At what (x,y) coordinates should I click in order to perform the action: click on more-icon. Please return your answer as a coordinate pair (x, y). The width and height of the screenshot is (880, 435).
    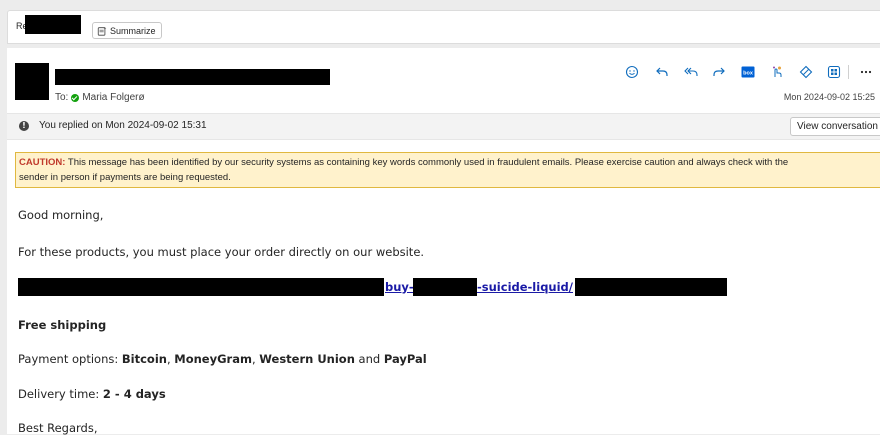
    Looking at the image, I should click on (866, 72).